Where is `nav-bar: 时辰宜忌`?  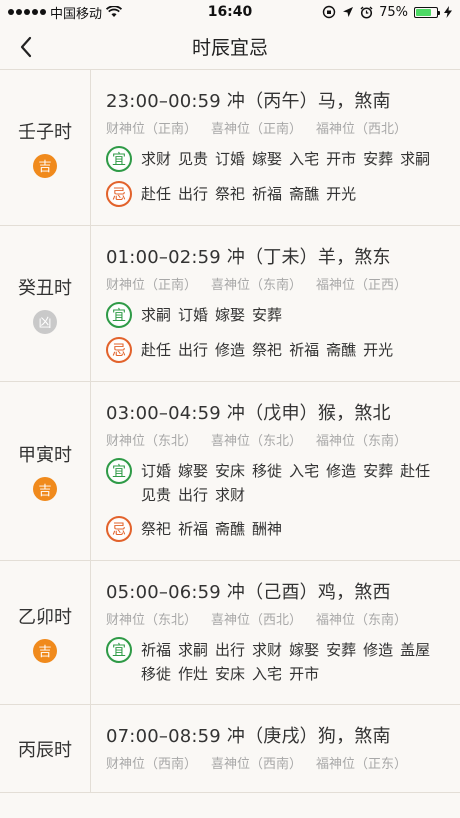
nav-bar: 时辰宜忌 is located at coordinates (230, 47).